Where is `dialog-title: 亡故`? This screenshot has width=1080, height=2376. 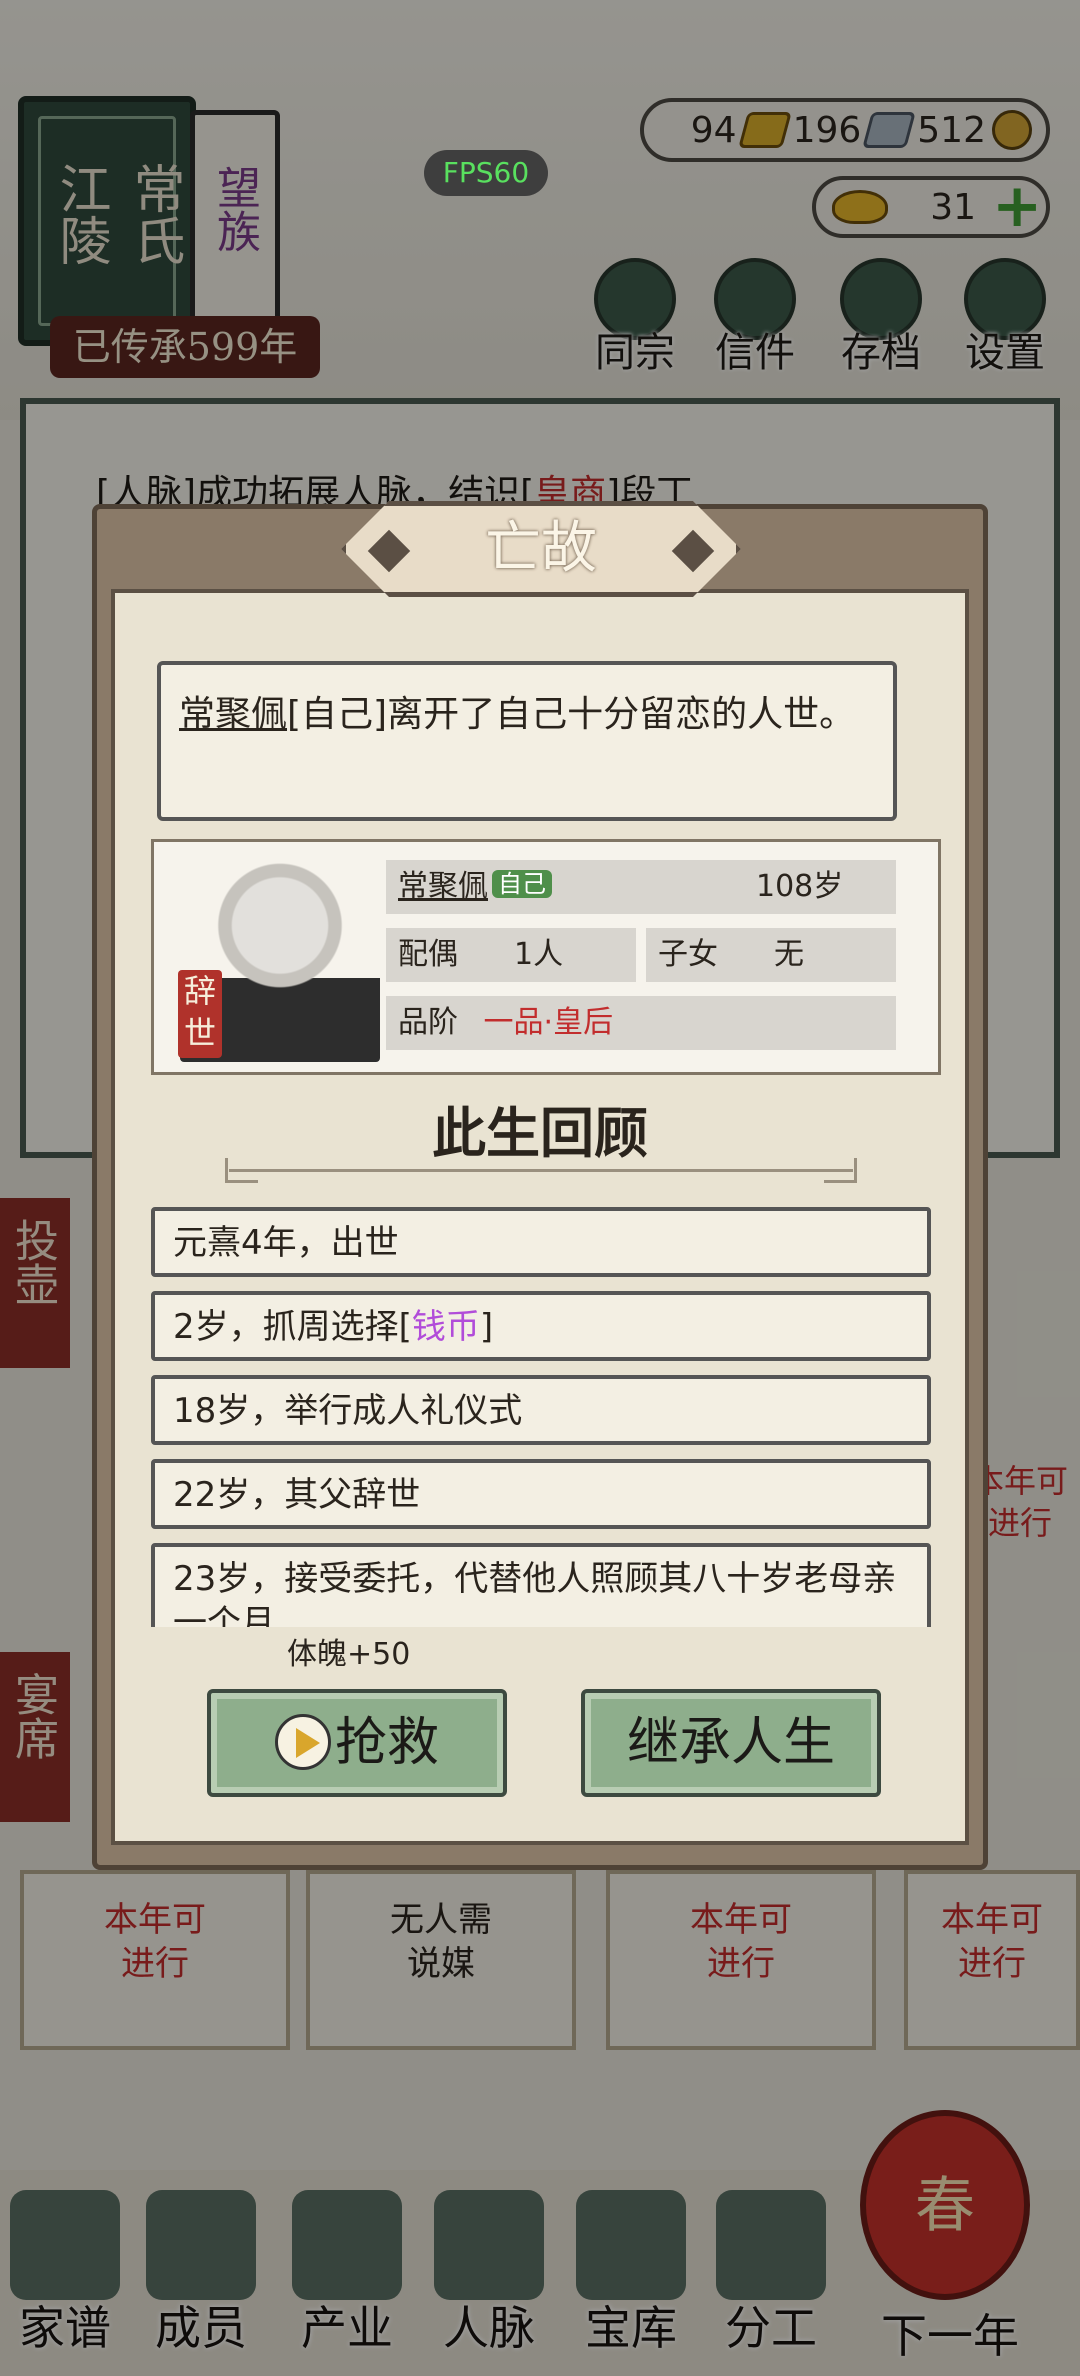 dialog-title: 亡故 is located at coordinates (541, 548).